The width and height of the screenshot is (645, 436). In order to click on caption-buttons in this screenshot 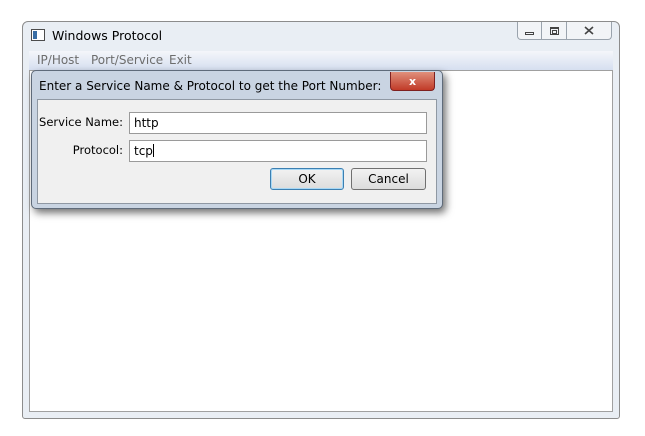, I will do `click(564, 31)`.